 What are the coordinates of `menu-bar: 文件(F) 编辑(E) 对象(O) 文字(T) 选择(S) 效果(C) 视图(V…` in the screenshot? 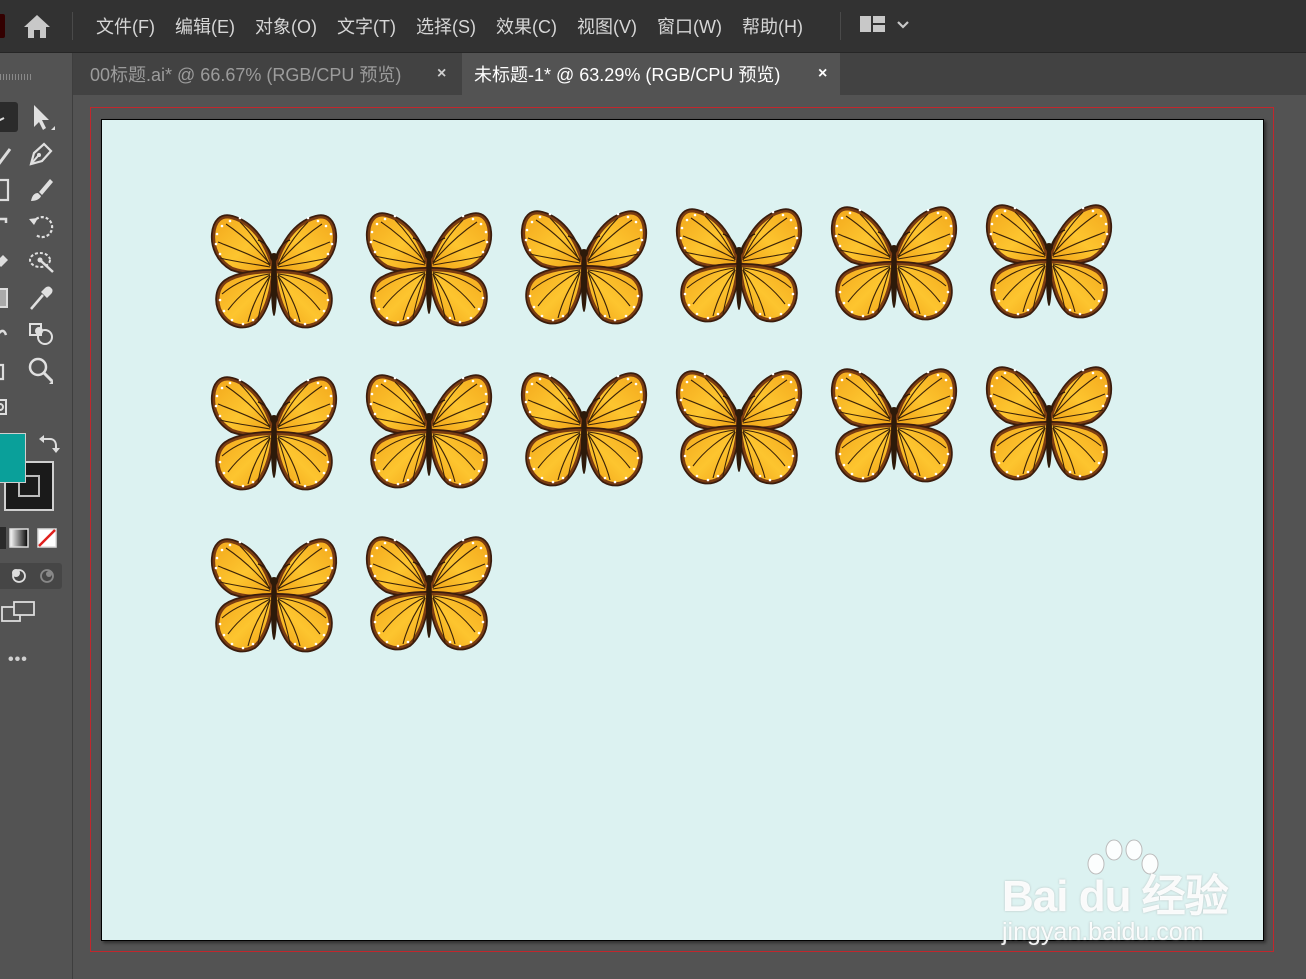 It's located at (653, 26).